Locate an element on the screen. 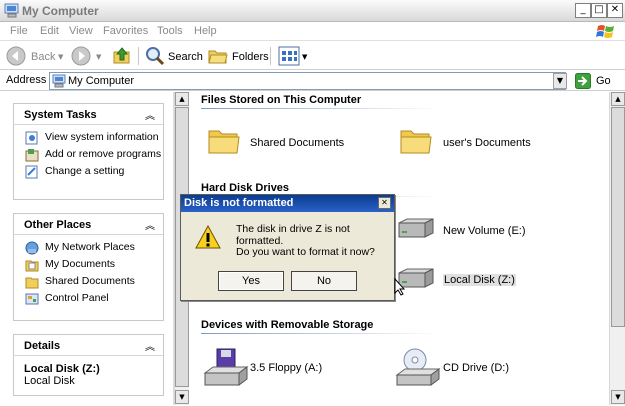  back-button-label: Back is located at coordinates (43, 57).